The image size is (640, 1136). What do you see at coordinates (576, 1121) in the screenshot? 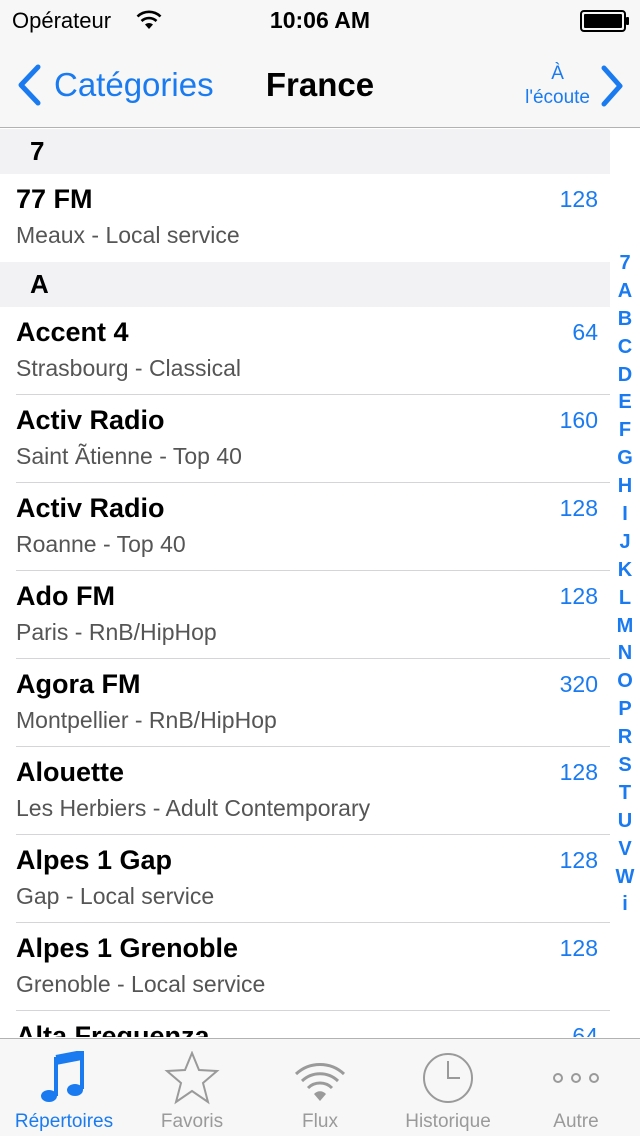
I see `tab-label: Autre` at bounding box center [576, 1121].